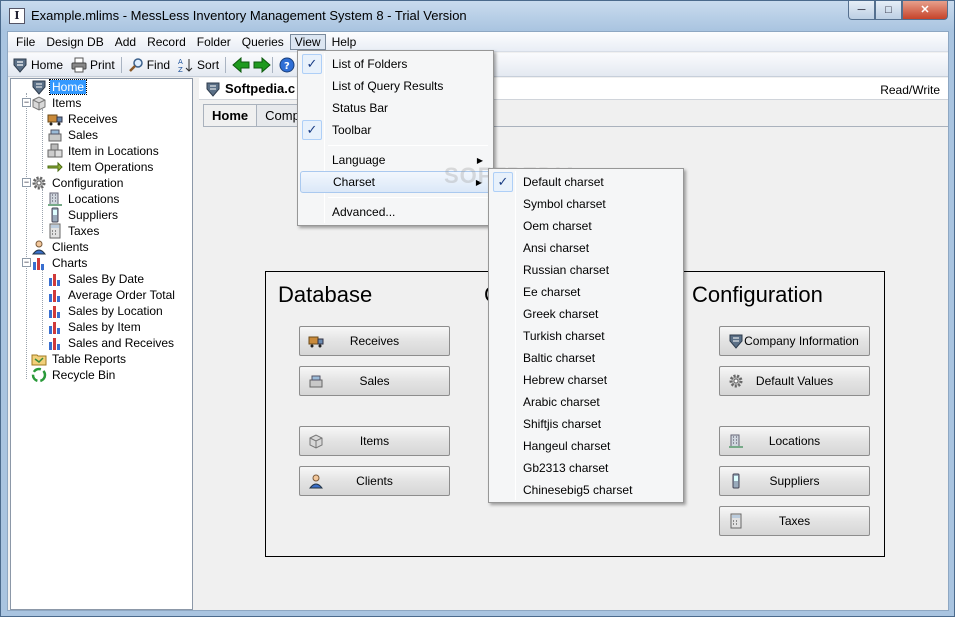 The height and width of the screenshot is (617, 955). I want to click on tree-item-suppliers: Suppliers, so click(83, 215).